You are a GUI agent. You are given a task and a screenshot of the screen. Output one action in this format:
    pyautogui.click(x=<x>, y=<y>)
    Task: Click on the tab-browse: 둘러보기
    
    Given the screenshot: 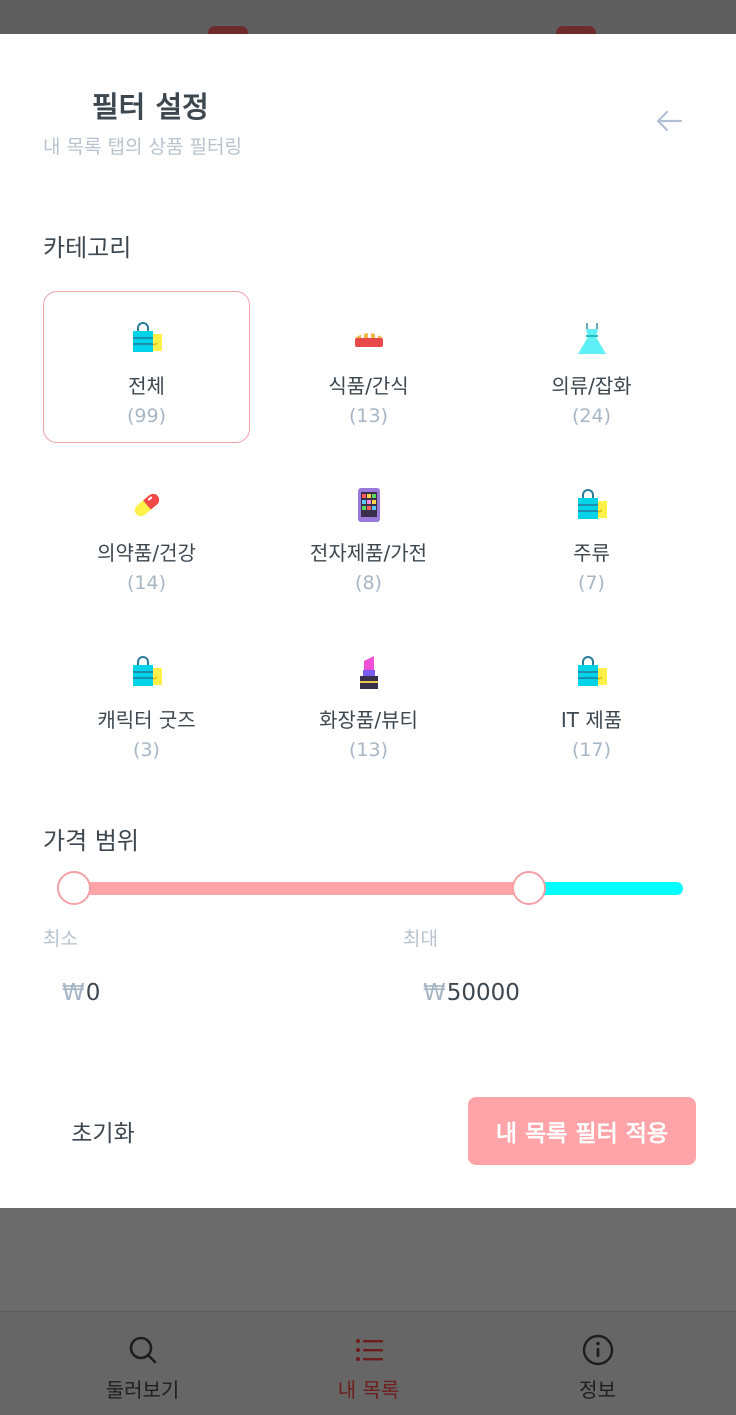 What is the action you would take?
    pyautogui.click(x=142, y=1363)
    